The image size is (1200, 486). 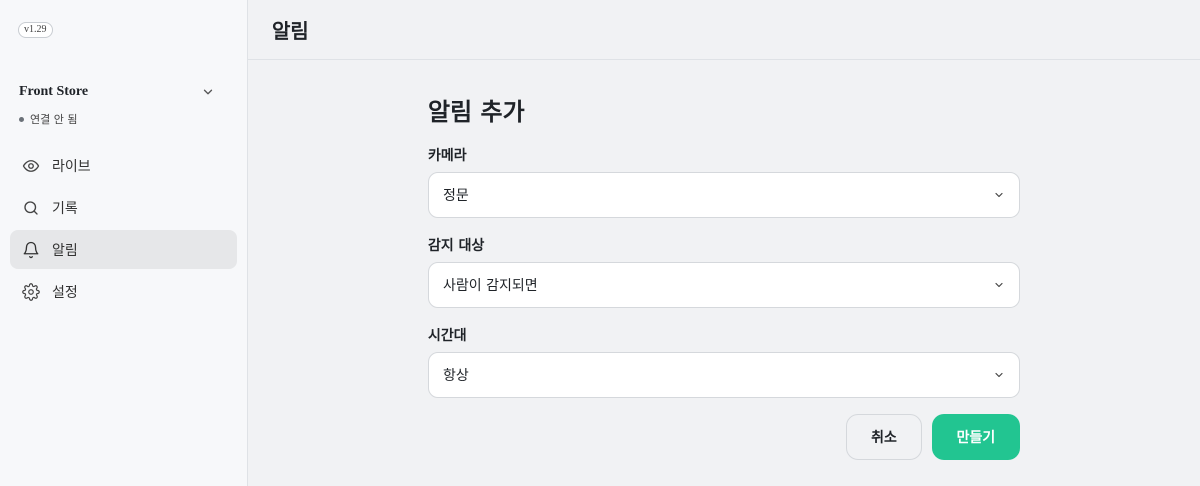 What do you see at coordinates (123, 249) in the screenshot?
I see `sidebar-item-alerts: 알림` at bounding box center [123, 249].